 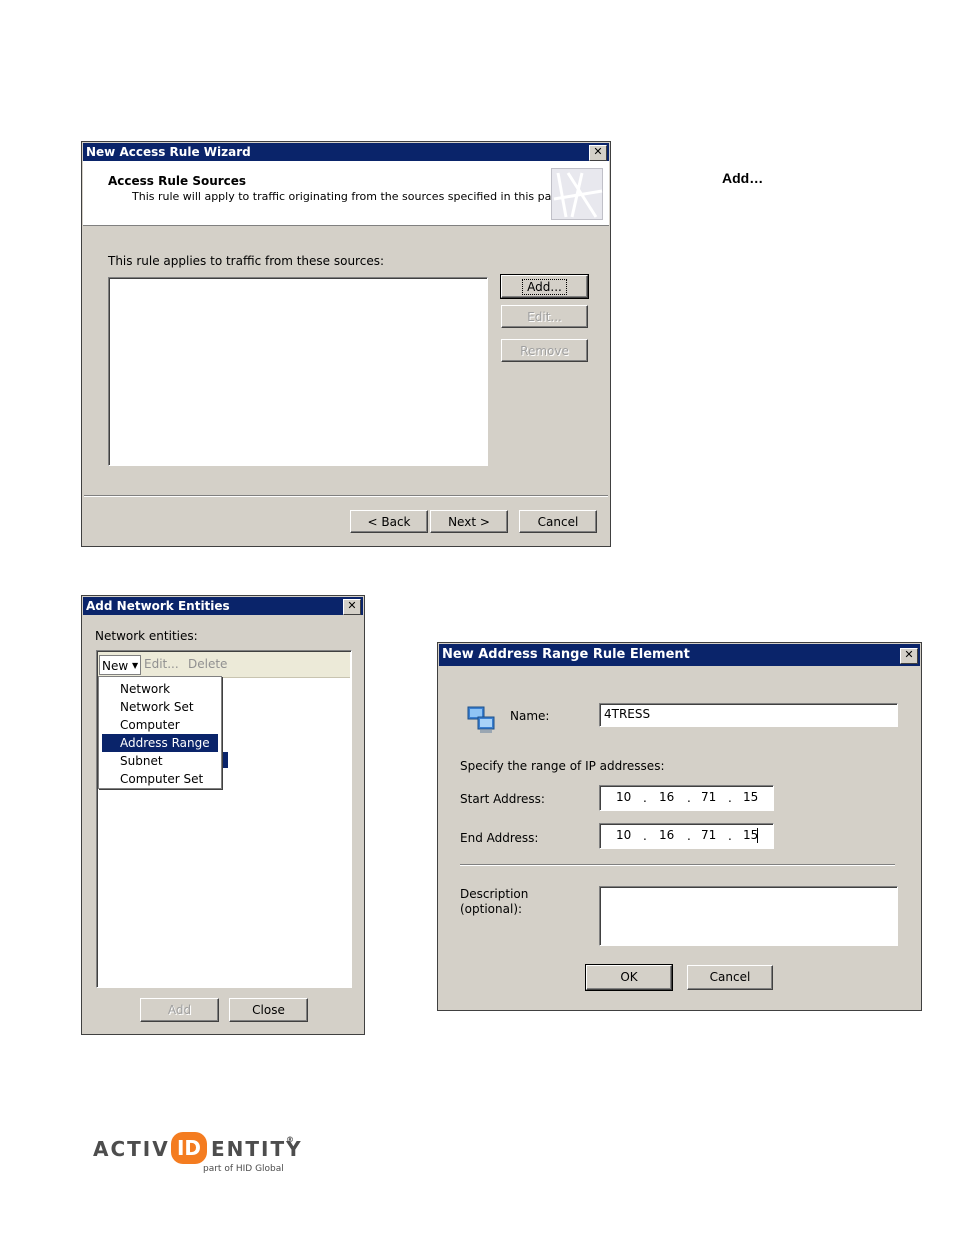 What do you see at coordinates (160, 779) in the screenshot?
I see `menu-item-computer-set: Computer Set` at bounding box center [160, 779].